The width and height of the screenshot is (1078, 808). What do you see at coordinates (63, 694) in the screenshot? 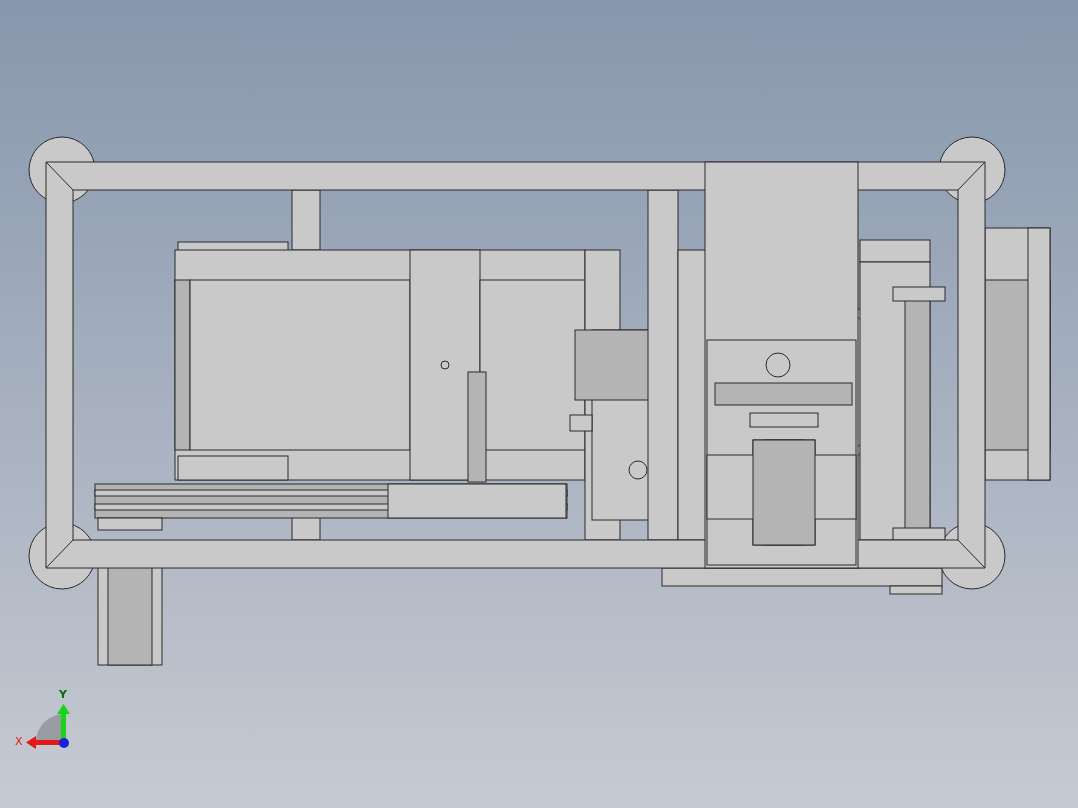
I see `y-axis-label: Y` at bounding box center [63, 694].